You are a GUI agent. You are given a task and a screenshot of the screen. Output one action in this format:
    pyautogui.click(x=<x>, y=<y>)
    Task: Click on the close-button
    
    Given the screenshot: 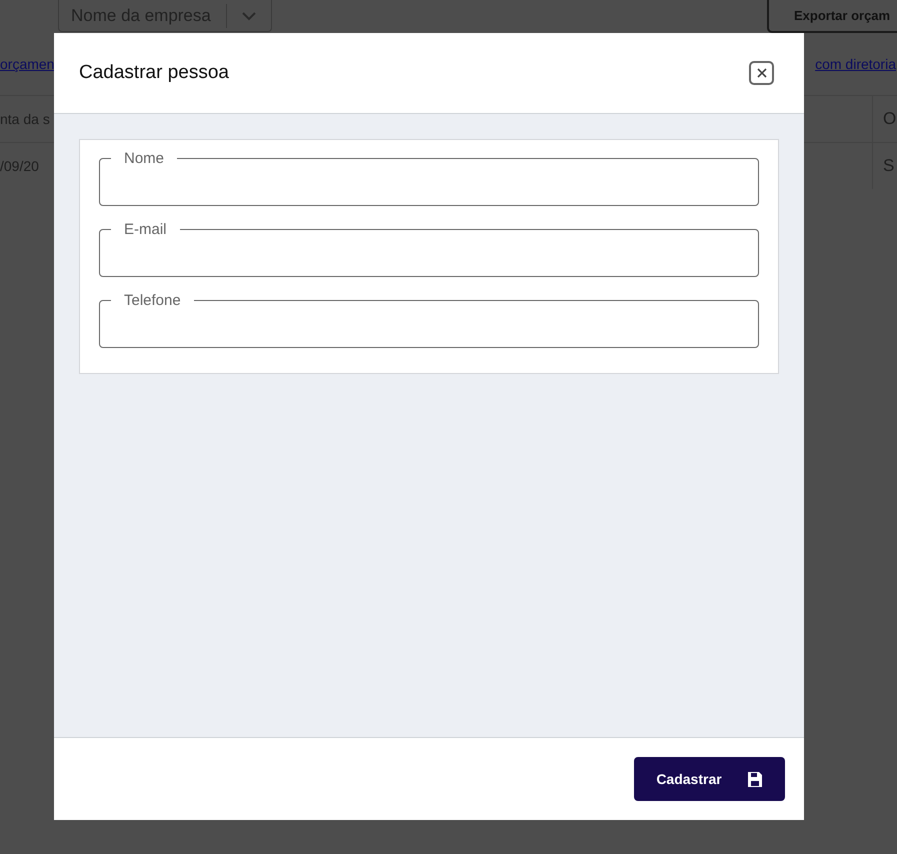 What is the action you would take?
    pyautogui.click(x=761, y=73)
    